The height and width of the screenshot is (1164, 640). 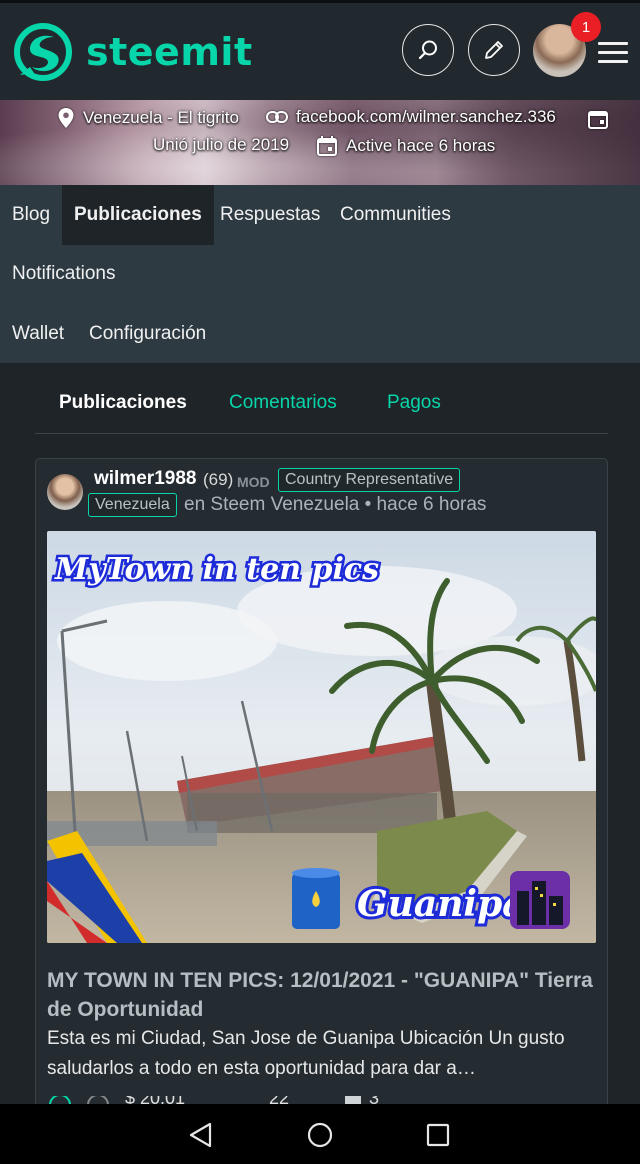 I want to click on subtab-payouts: Pagos, so click(x=414, y=403).